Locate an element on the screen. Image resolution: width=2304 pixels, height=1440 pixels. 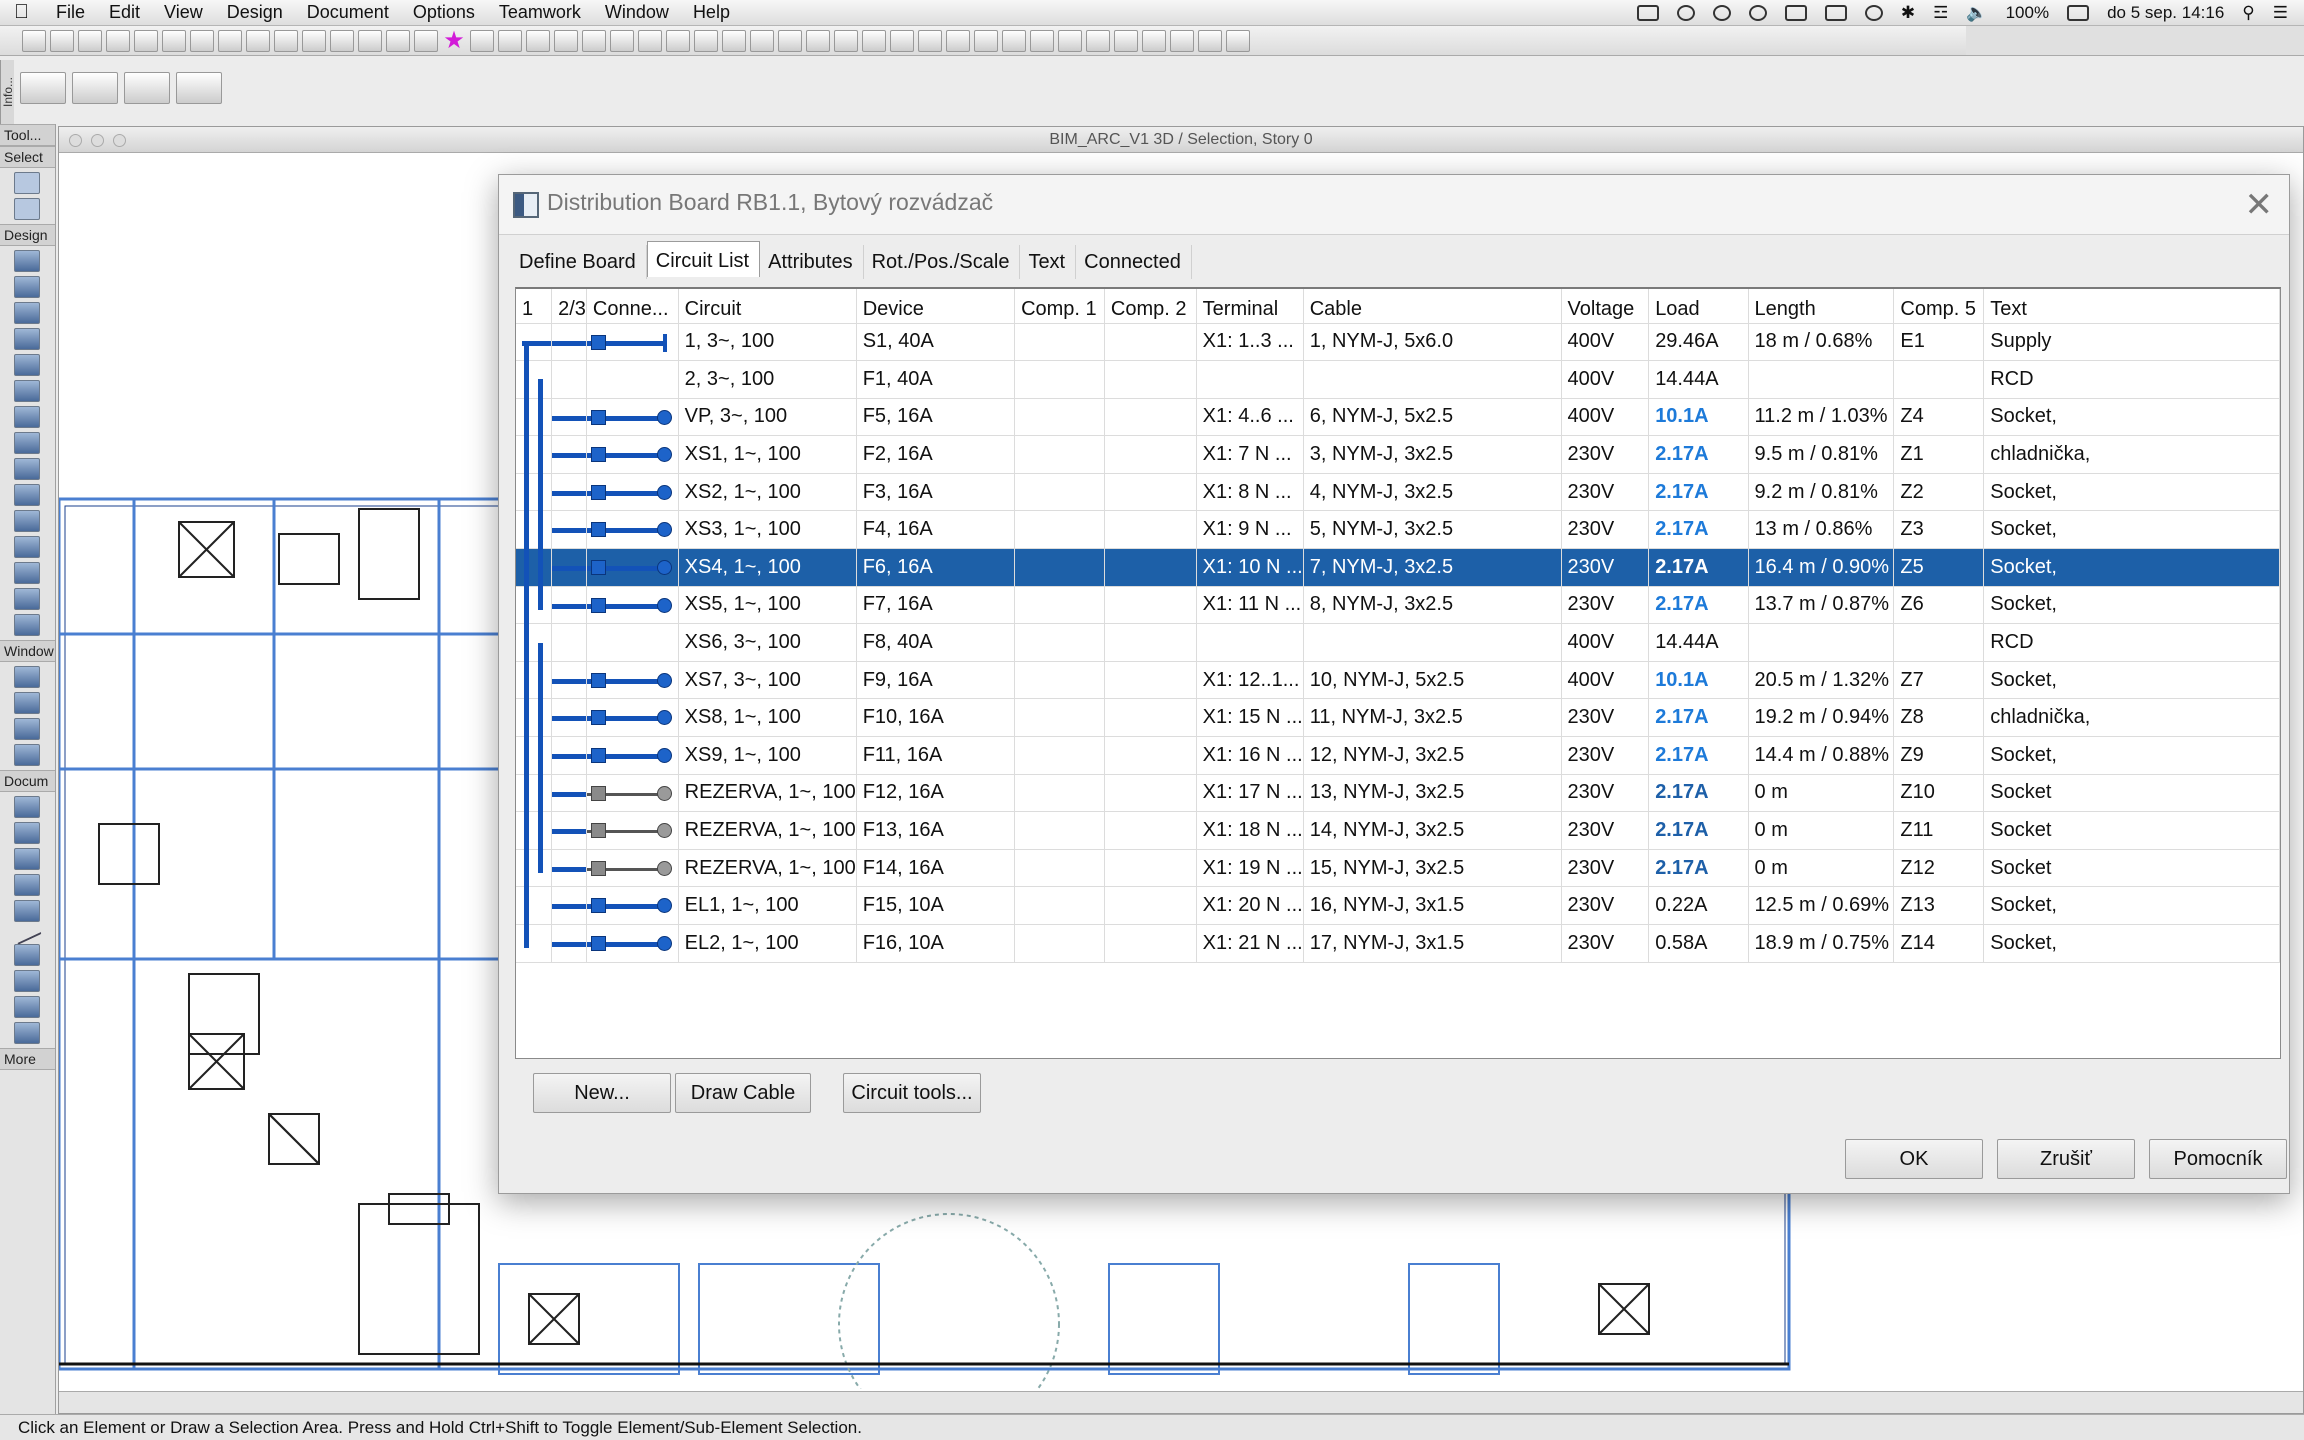
keyboard-icon is located at coordinates (1835, 13).